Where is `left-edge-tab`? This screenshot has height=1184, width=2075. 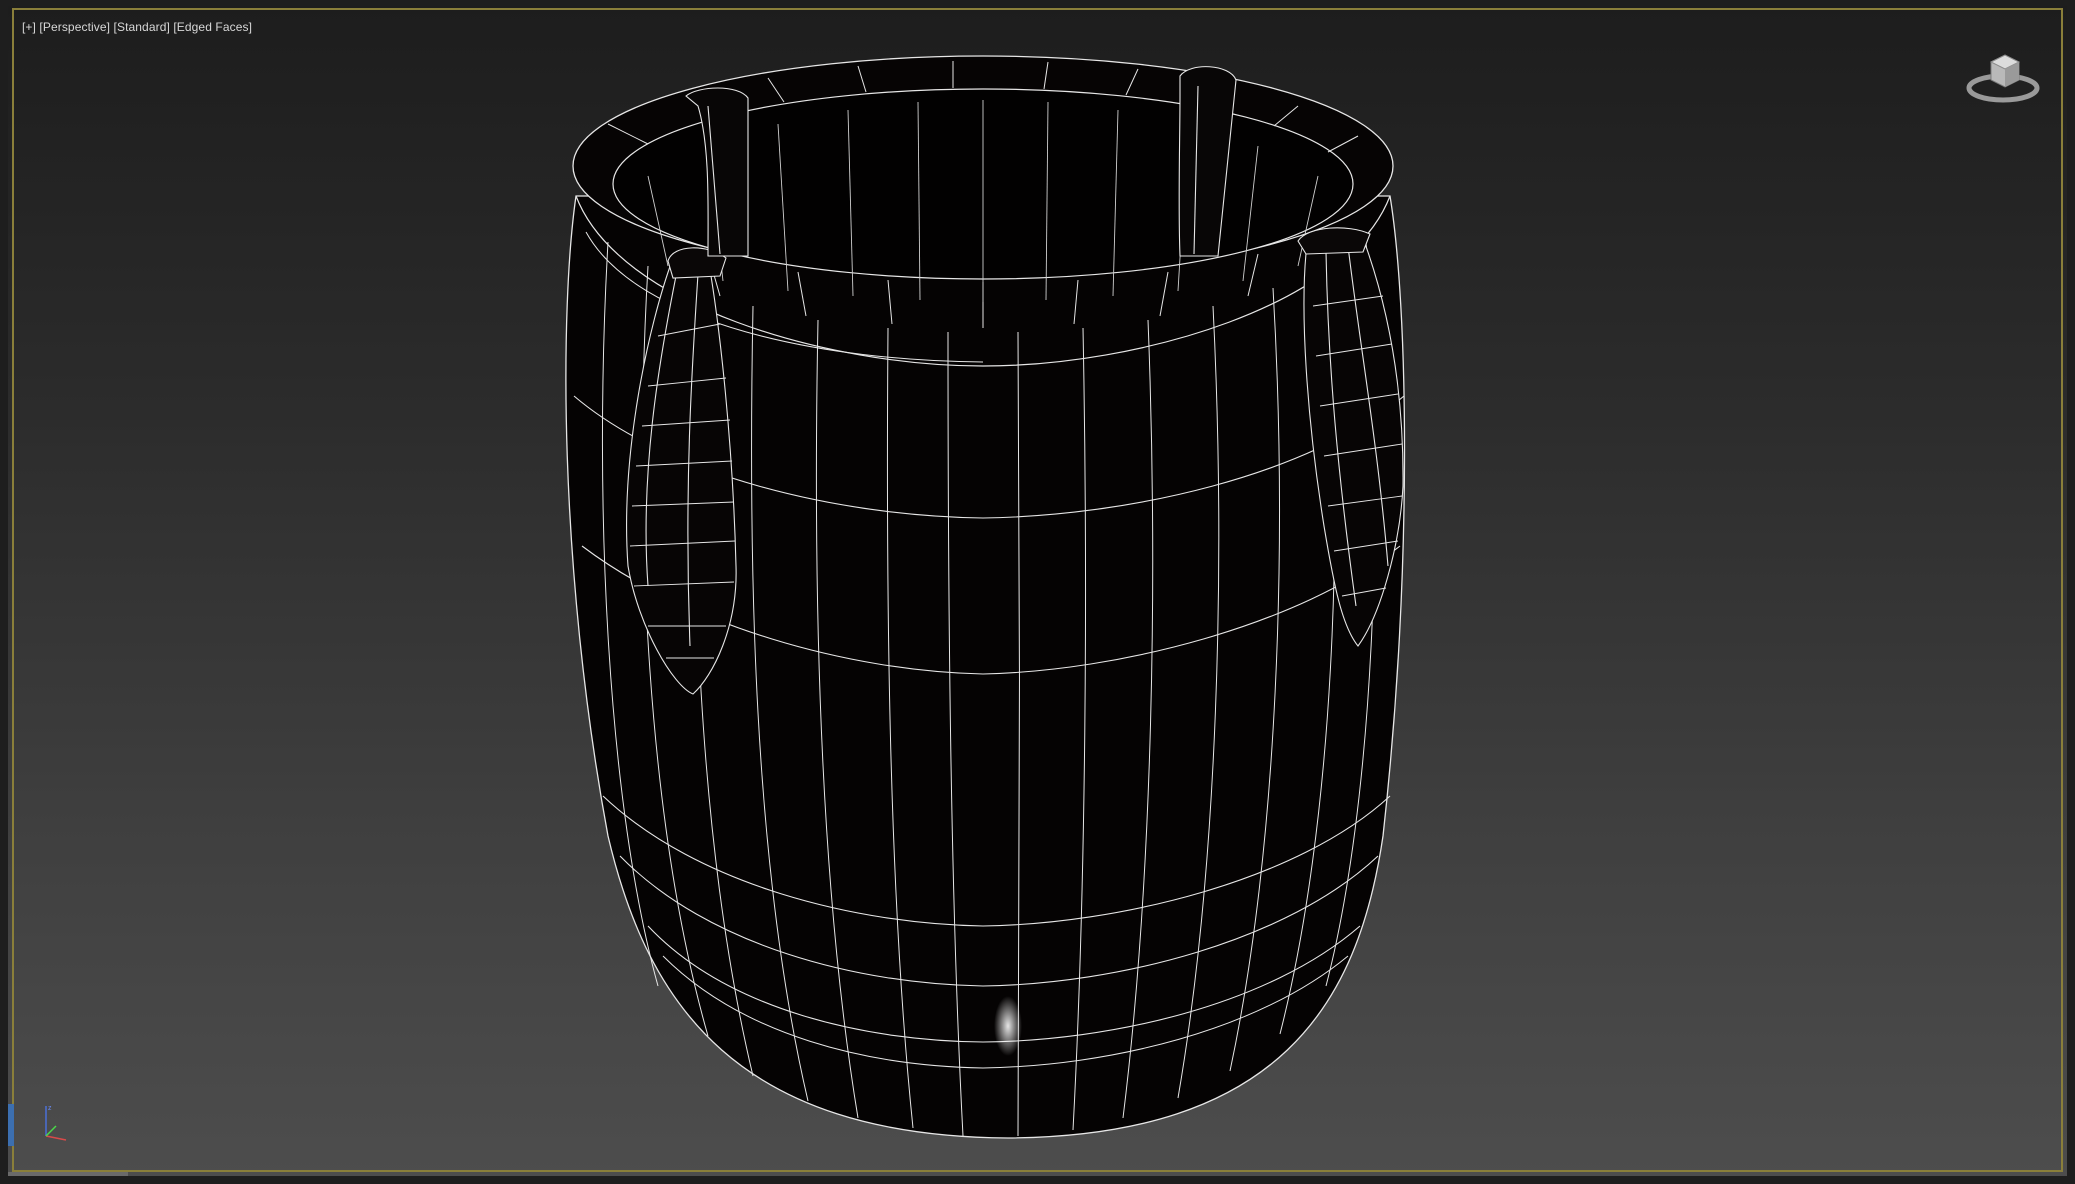
left-edge-tab is located at coordinates (11, 1125).